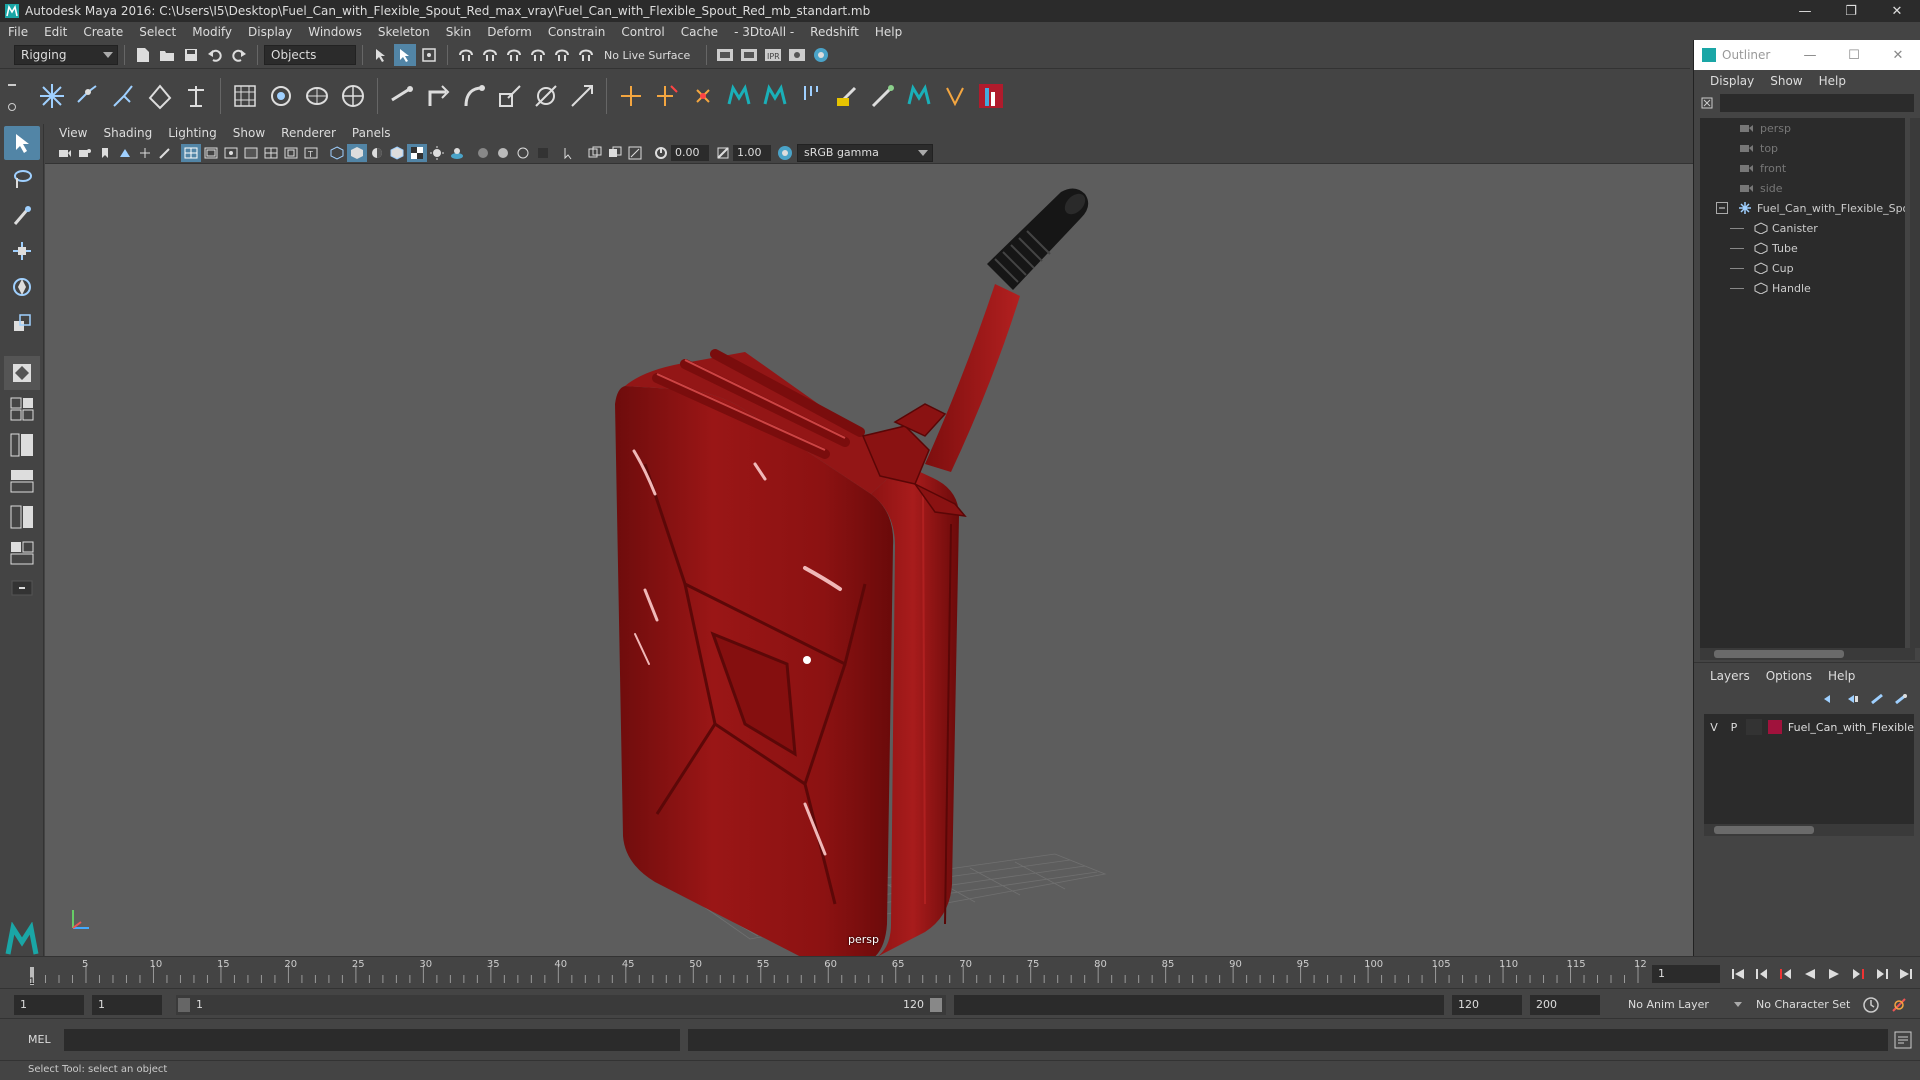  Describe the element at coordinates (22, 179) in the screenshot. I see `lasso-tool-button` at that location.